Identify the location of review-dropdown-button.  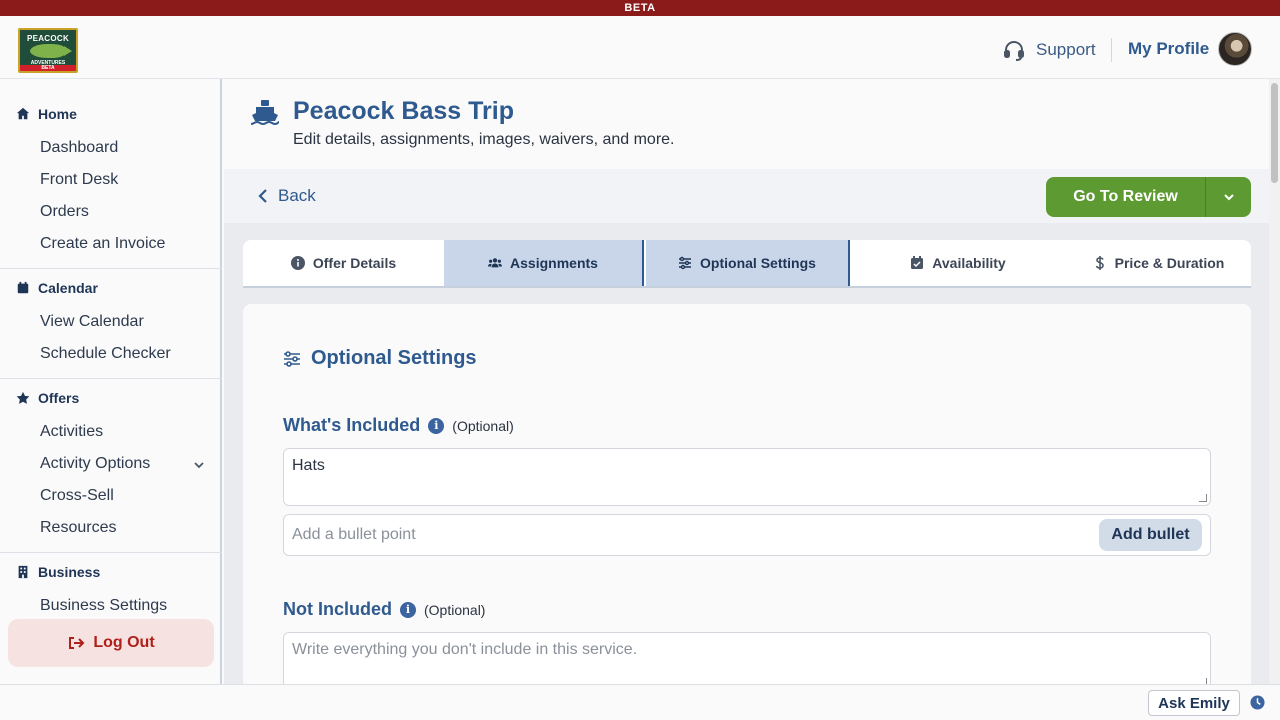
(1228, 197).